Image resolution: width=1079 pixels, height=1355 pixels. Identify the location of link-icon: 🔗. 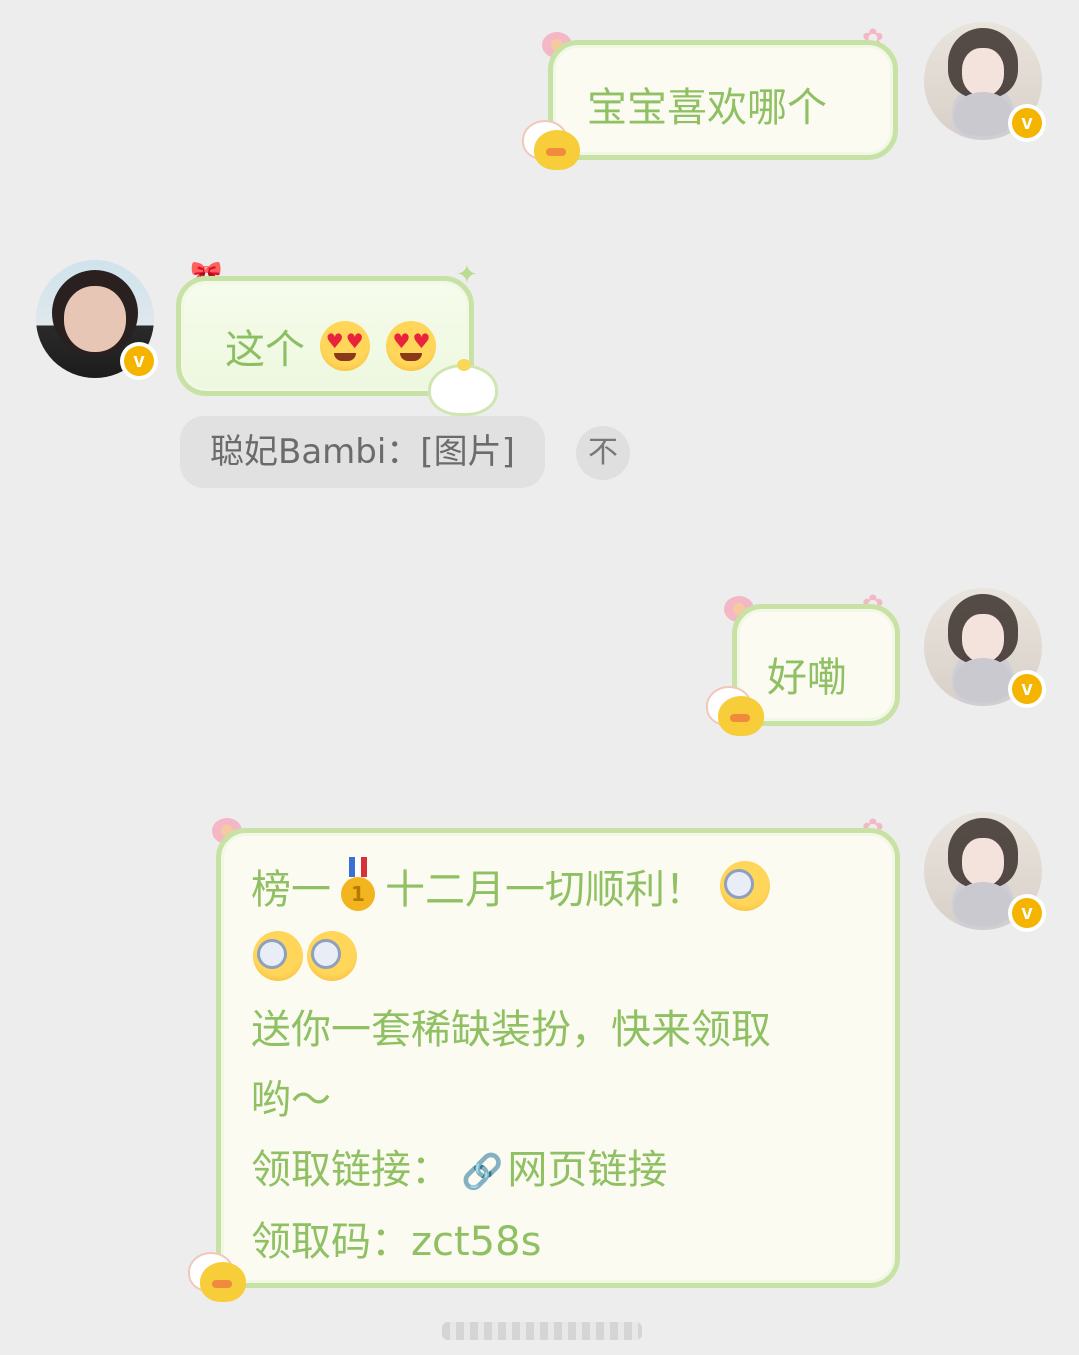
(482, 1172).